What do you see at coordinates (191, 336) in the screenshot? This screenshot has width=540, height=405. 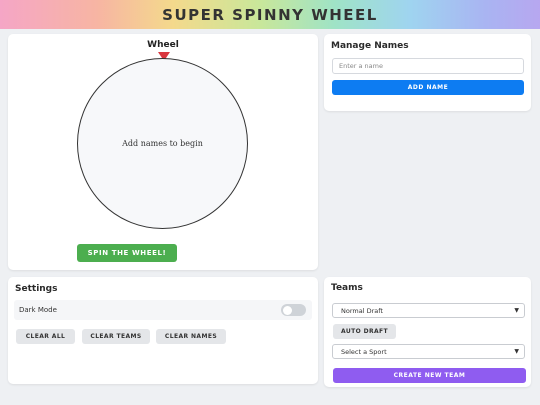 I see `clear-names-button: CLEAR NAMES` at bounding box center [191, 336].